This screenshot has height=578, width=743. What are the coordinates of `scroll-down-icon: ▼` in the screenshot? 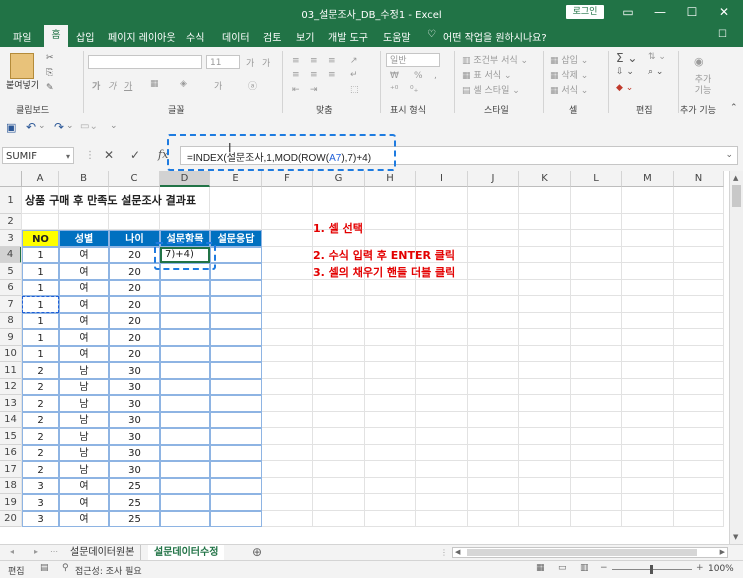 It's located at (735, 537).